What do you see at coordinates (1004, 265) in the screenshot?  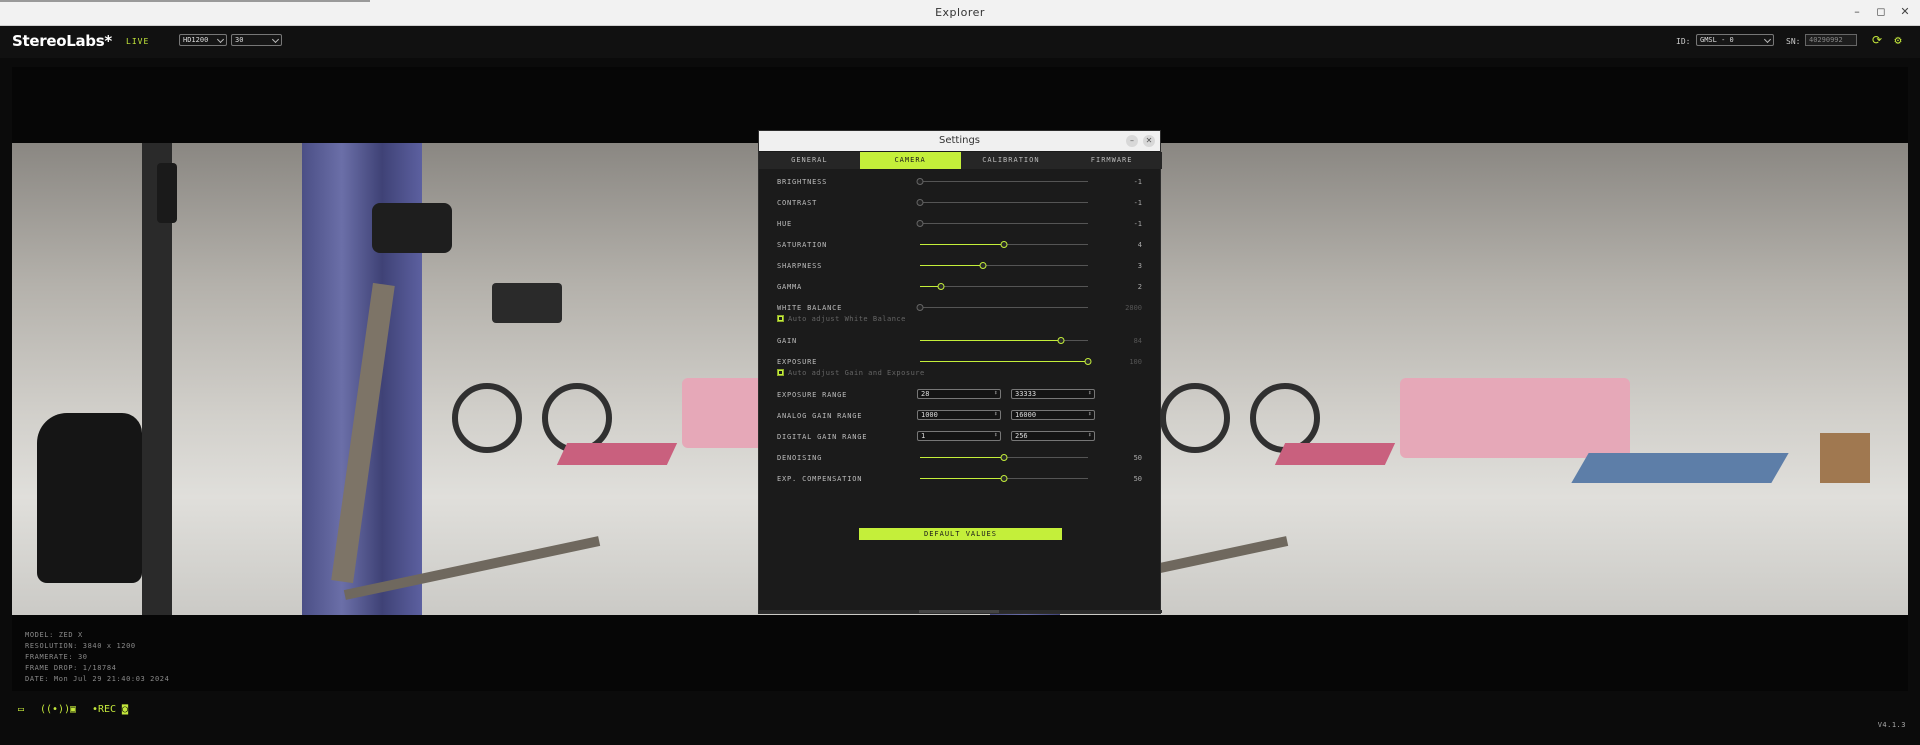 I see `sharpness-slider` at bounding box center [1004, 265].